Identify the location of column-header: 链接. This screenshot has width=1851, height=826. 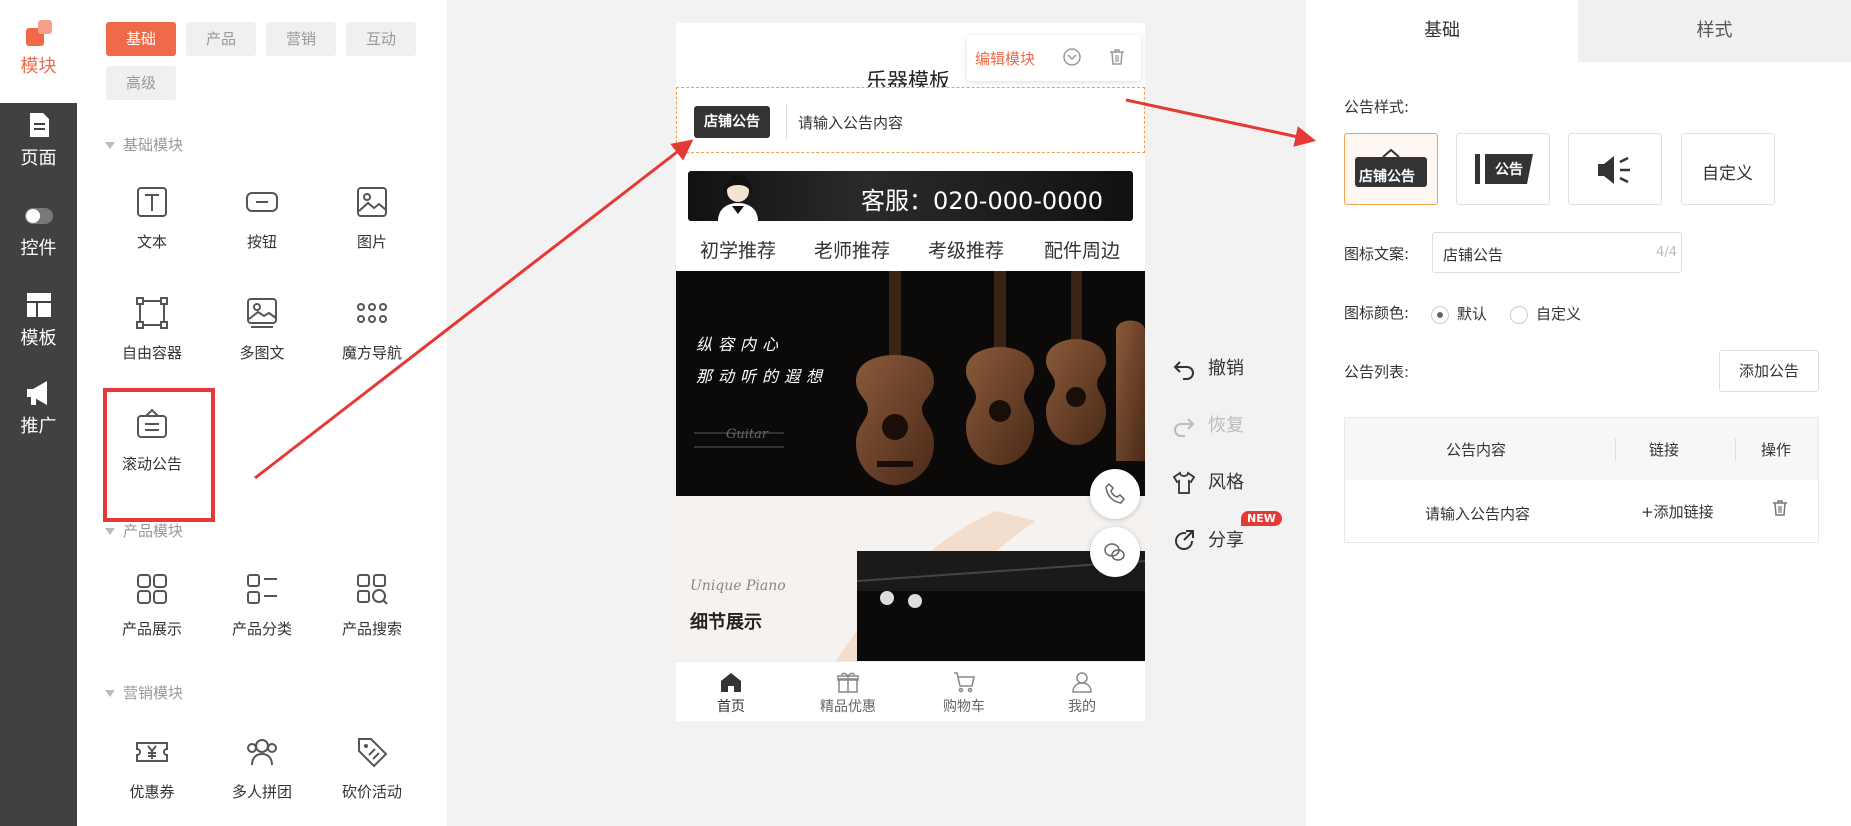
(1664, 450).